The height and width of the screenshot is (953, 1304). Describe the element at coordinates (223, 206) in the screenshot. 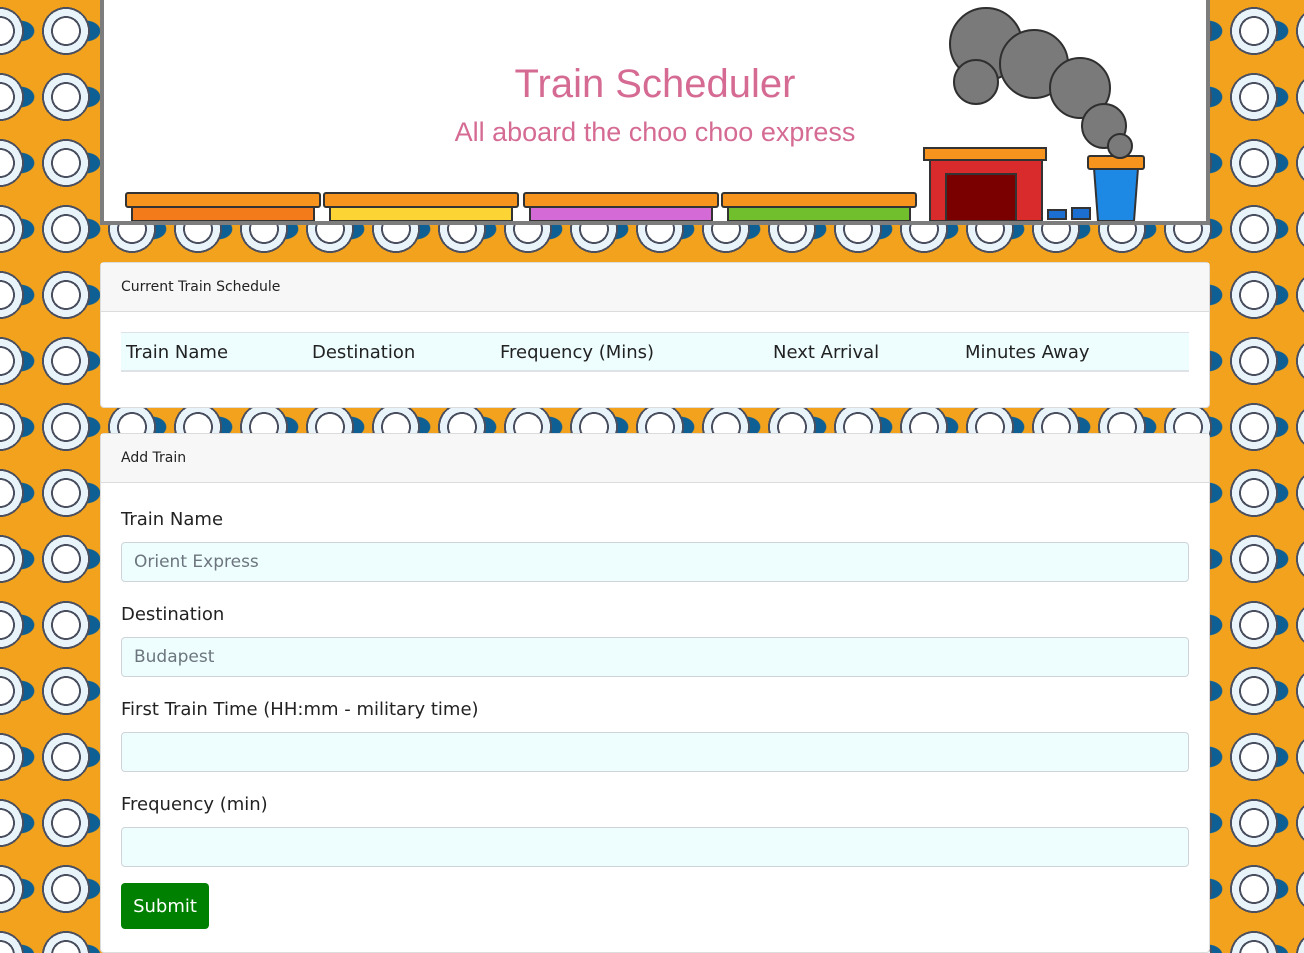

I see `train-car-orange` at that location.